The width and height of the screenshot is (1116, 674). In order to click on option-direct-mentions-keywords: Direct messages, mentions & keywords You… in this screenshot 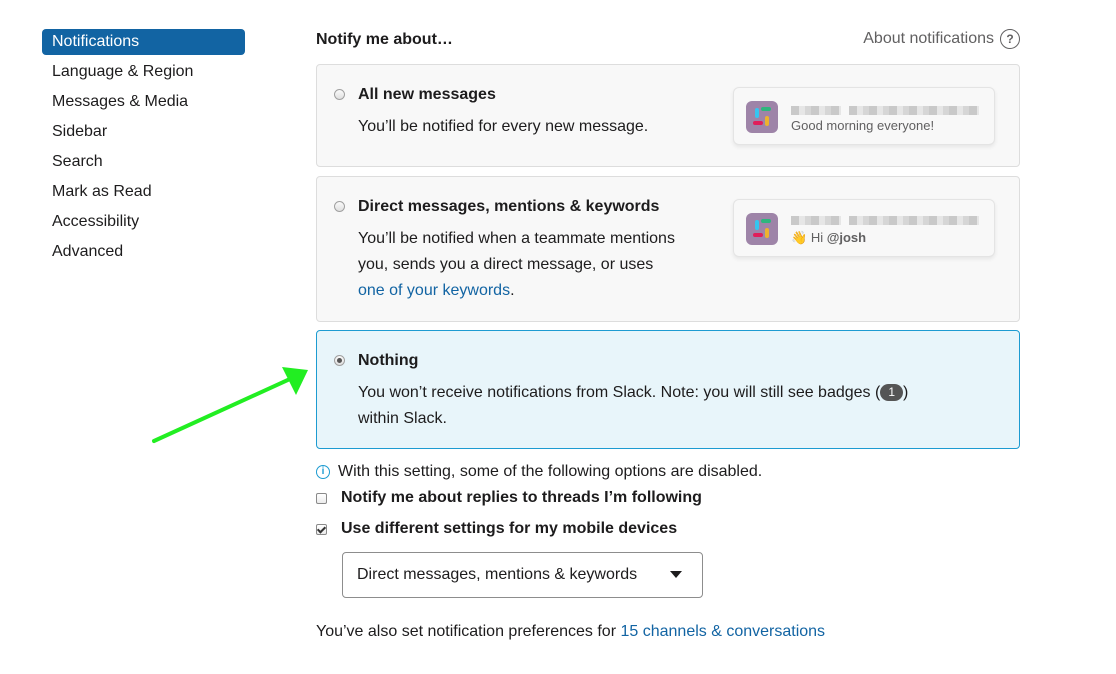, I will do `click(668, 249)`.